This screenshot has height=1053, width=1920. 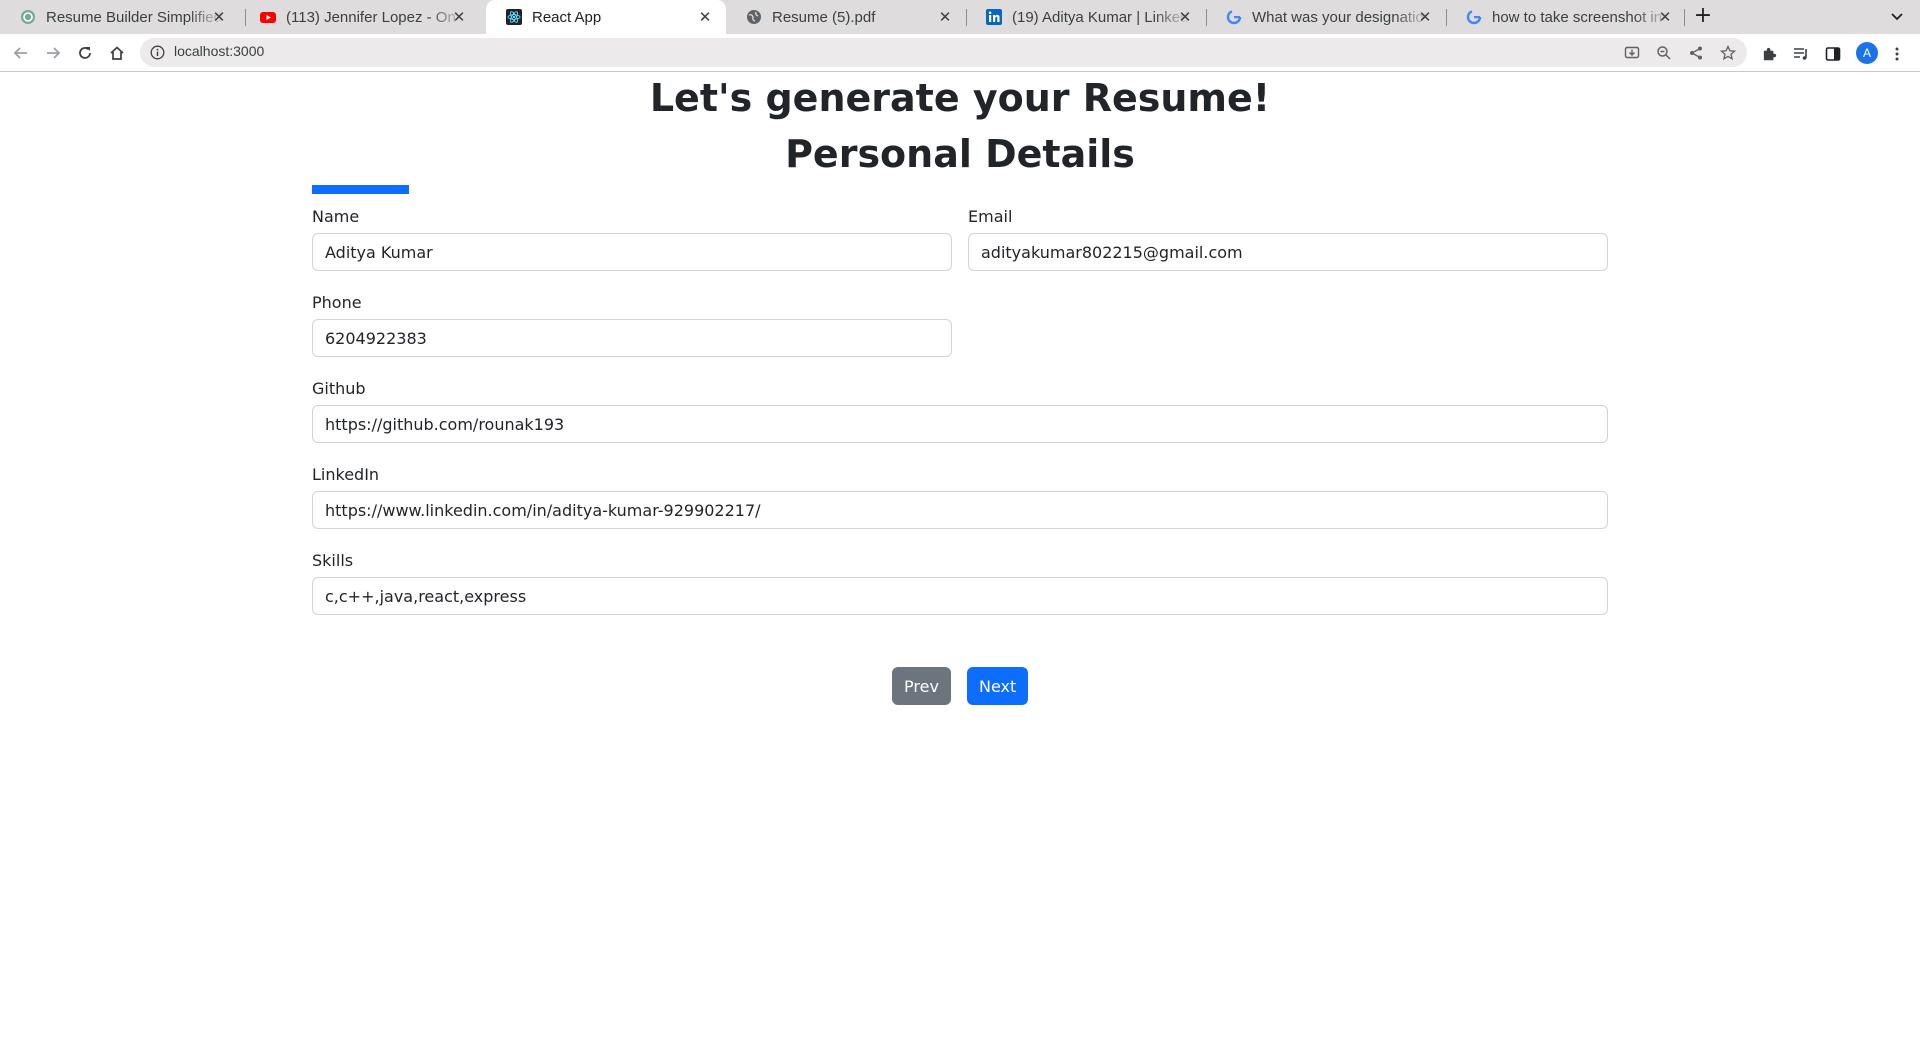 I want to click on tab-title: (19) Aditya Kumar | Linked, so click(x=1100, y=17).